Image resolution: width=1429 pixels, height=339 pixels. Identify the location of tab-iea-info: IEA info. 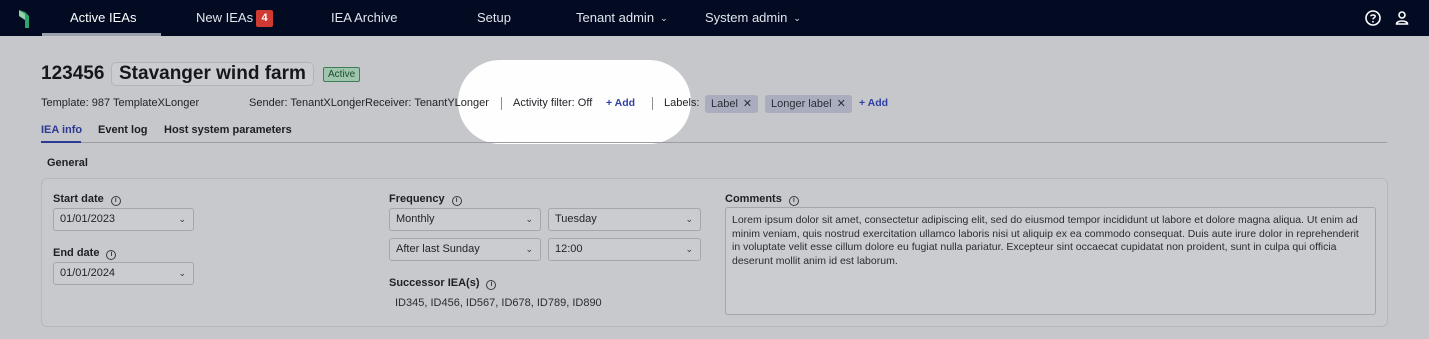
(61, 130).